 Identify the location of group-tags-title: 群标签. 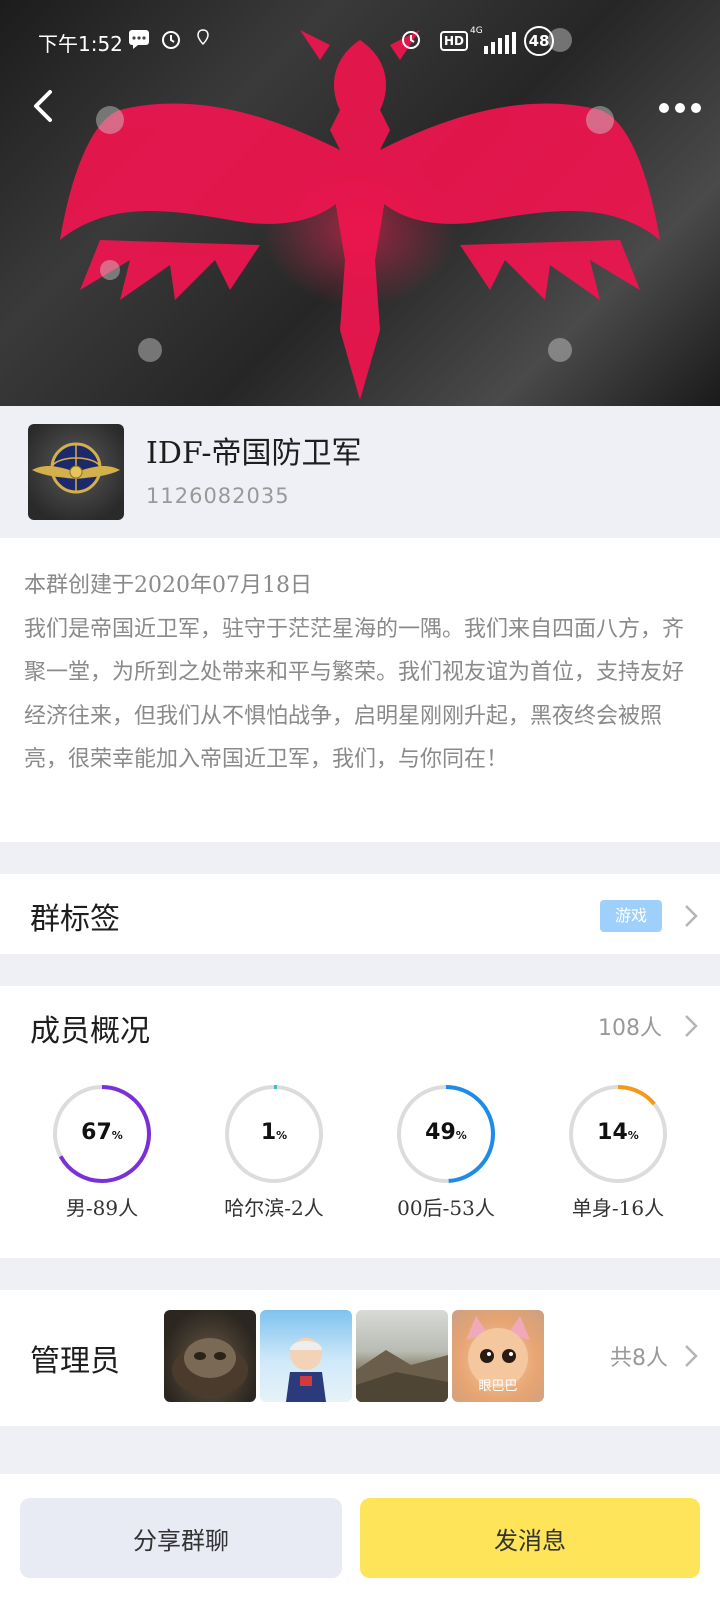
(75, 919).